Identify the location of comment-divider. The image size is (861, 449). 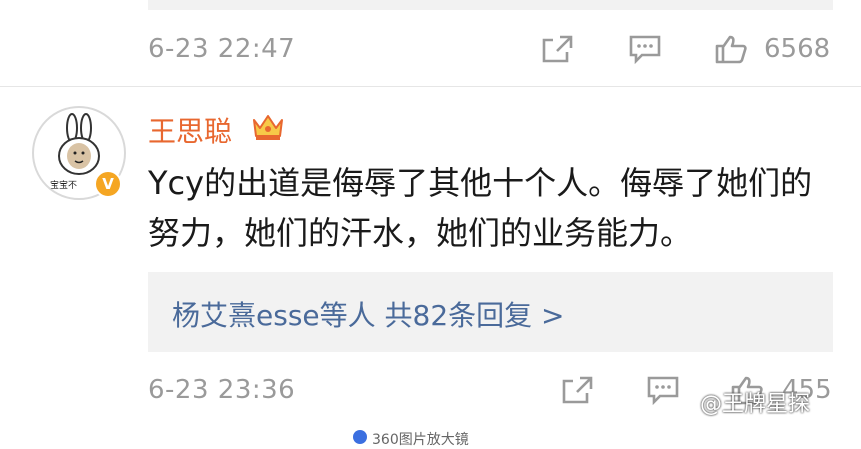
(430, 86).